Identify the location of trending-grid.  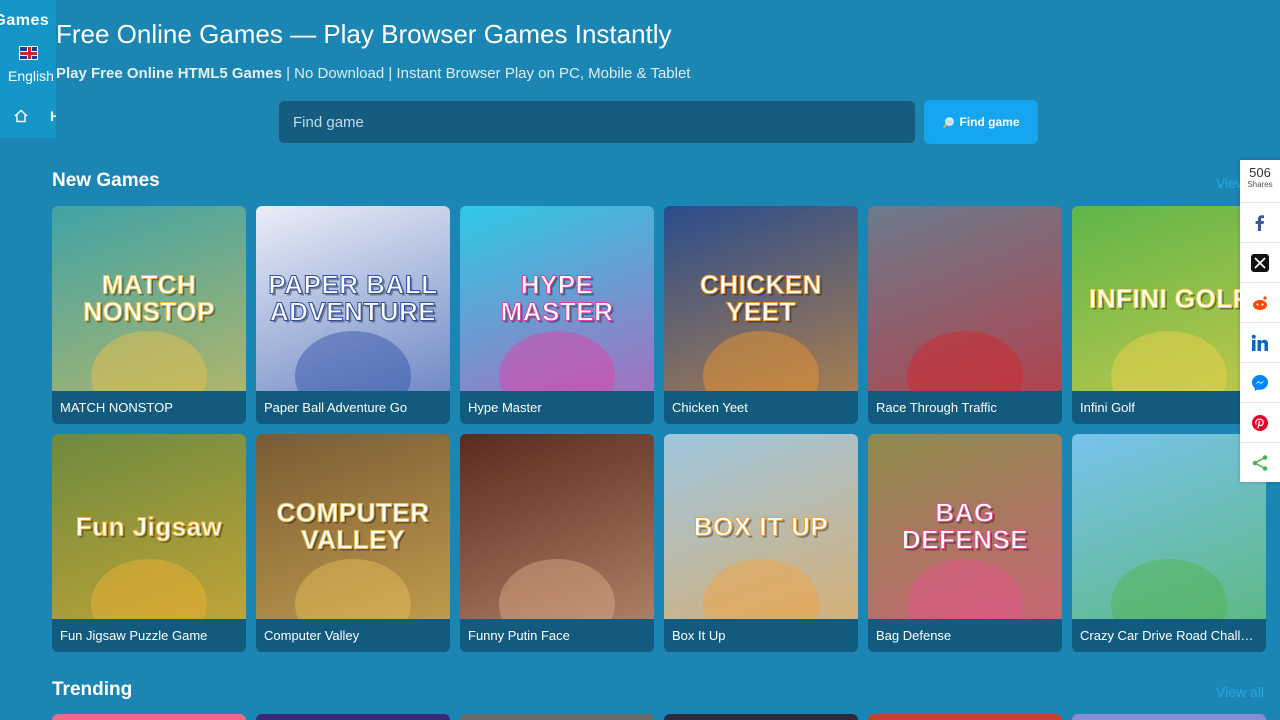
(659, 717).